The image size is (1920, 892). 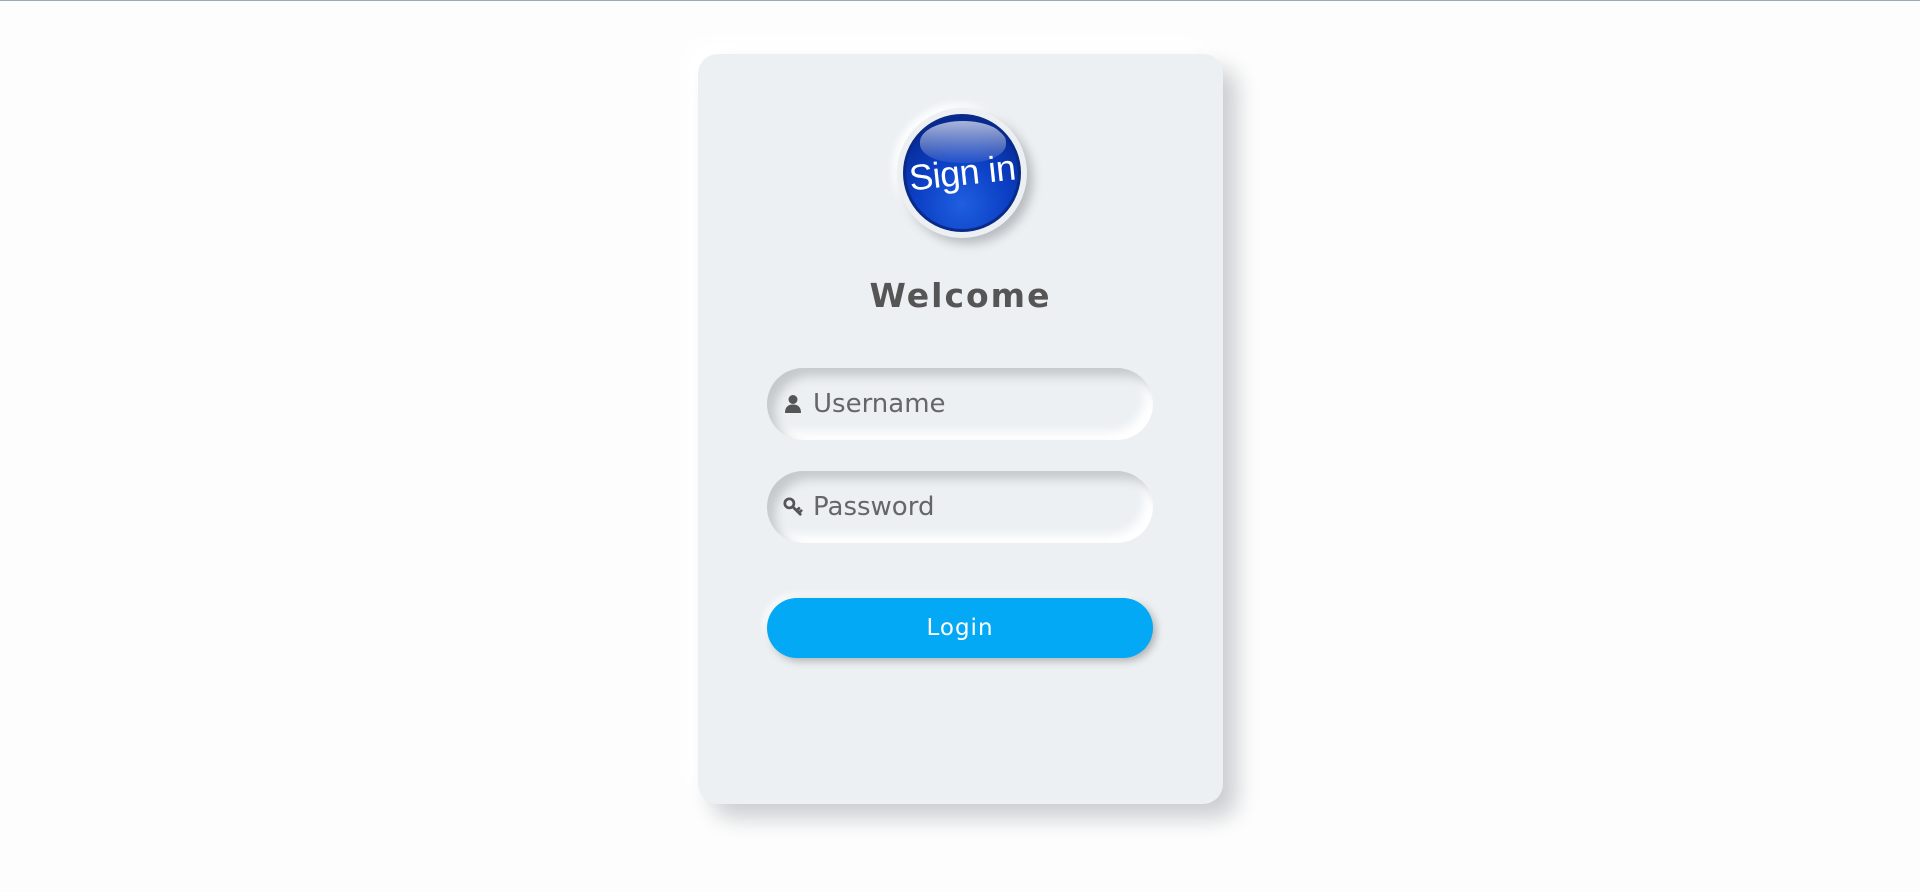 What do you see at coordinates (960, 628) in the screenshot?
I see `login-button: Login` at bounding box center [960, 628].